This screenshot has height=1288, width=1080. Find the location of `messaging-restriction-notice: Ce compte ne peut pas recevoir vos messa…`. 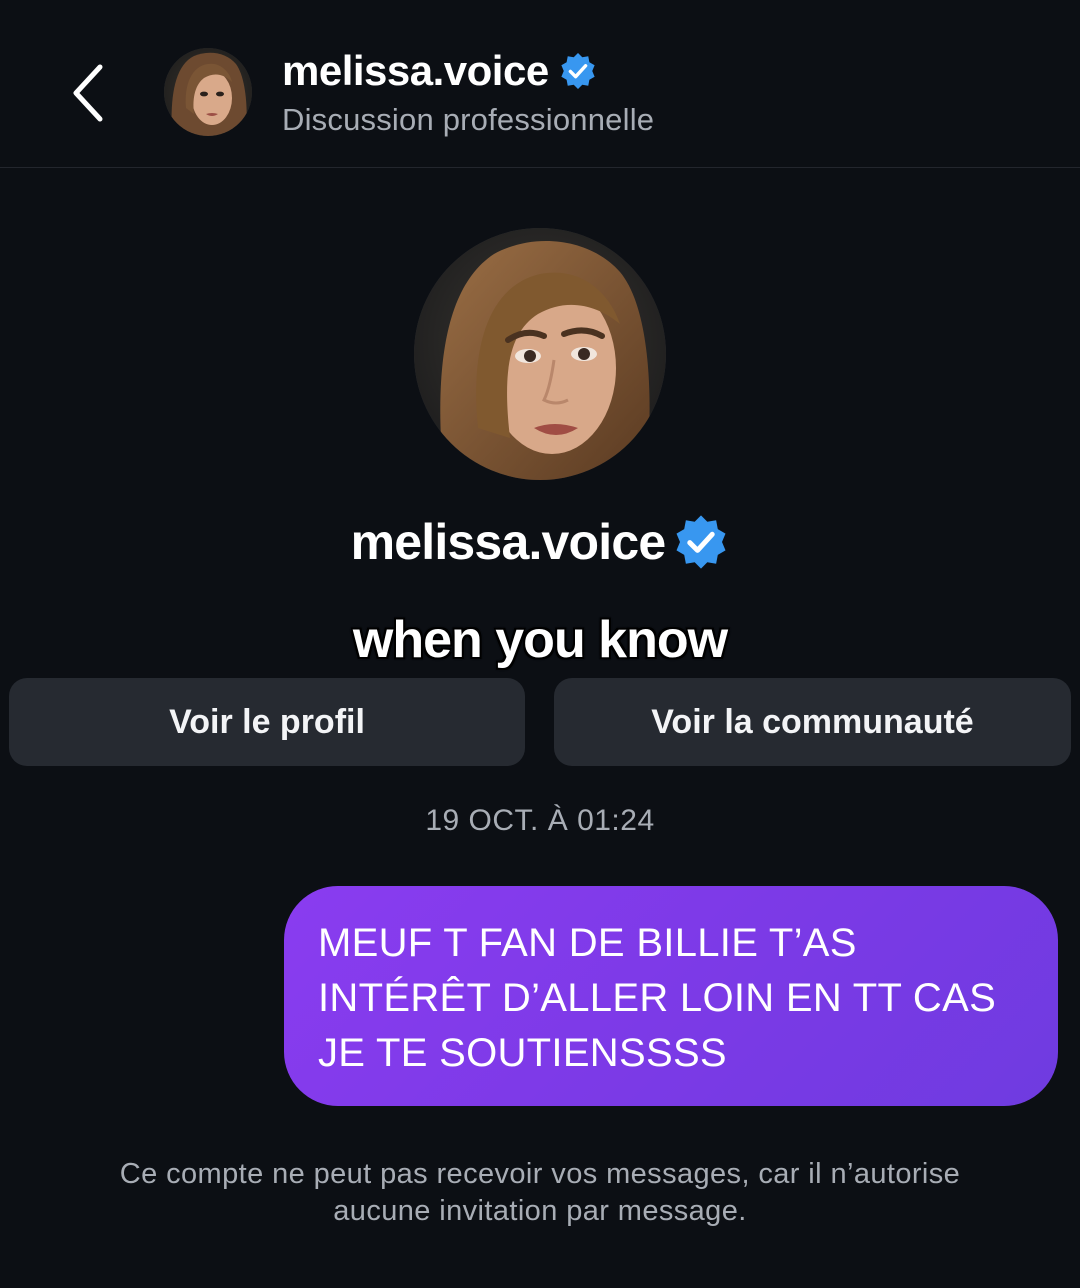

messaging-restriction-notice: Ce compte ne peut pas recevoir vos messa… is located at coordinates (540, 1192).